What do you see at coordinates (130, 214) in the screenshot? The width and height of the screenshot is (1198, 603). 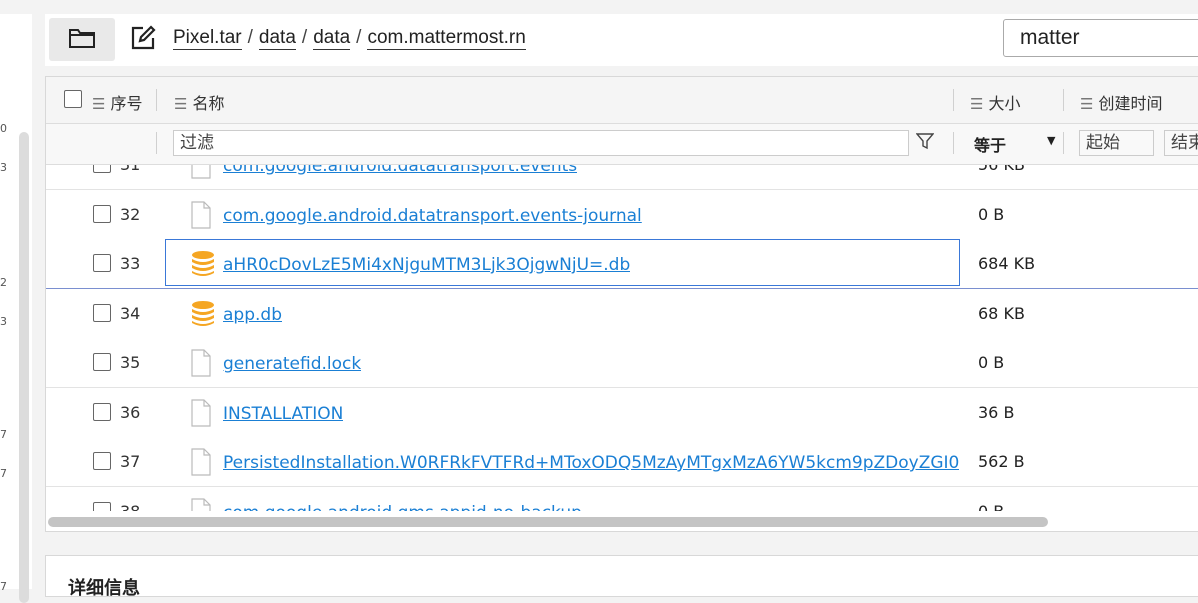 I see `row-index: 32` at bounding box center [130, 214].